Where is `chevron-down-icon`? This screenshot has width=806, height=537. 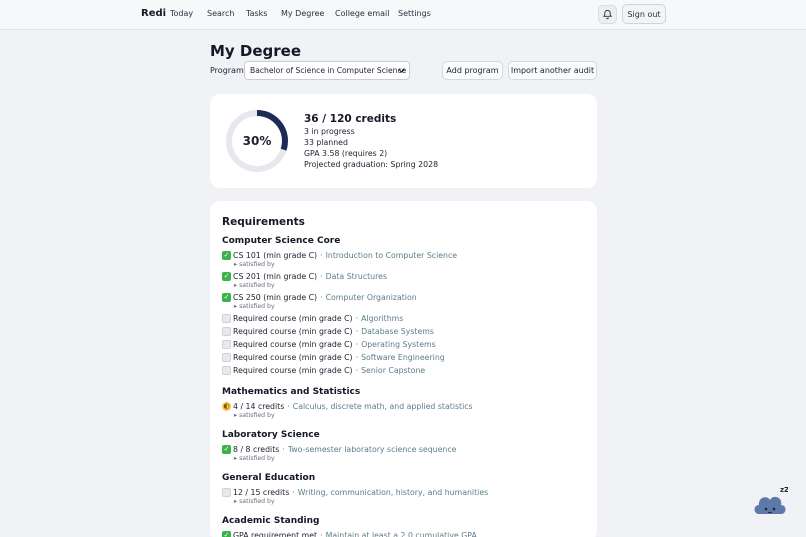 chevron-down-icon is located at coordinates (401, 70).